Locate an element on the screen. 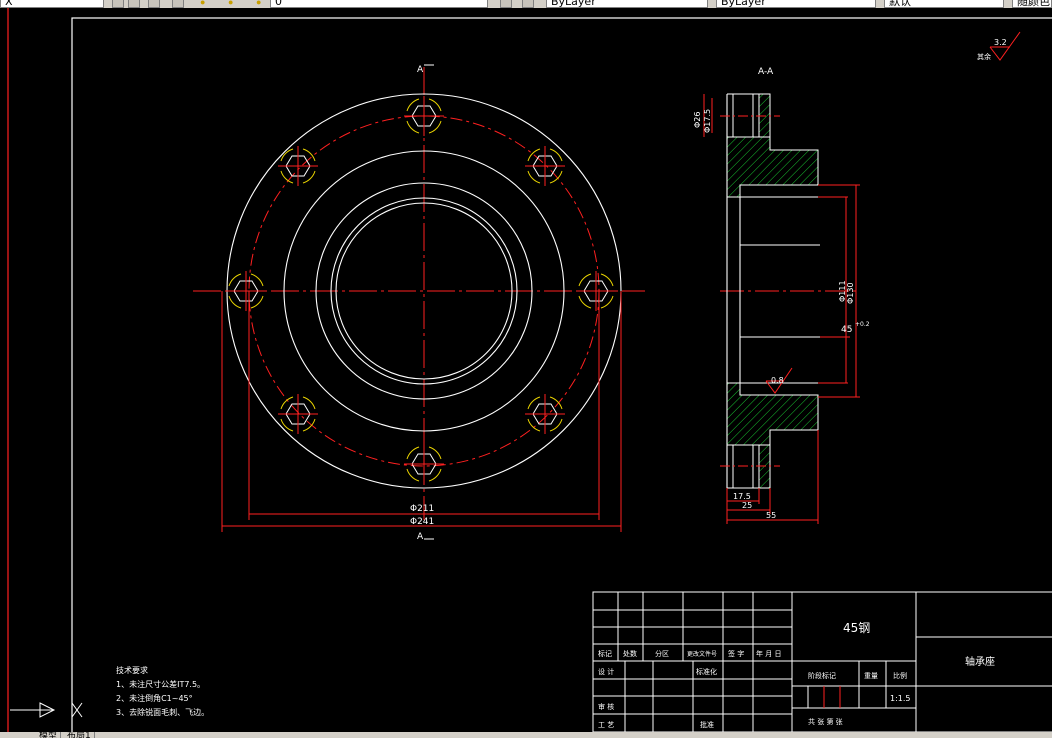 Image resolution: width=1052 pixels, height=738 pixels. tech-notes-title: 技术要求 is located at coordinates (132, 670).